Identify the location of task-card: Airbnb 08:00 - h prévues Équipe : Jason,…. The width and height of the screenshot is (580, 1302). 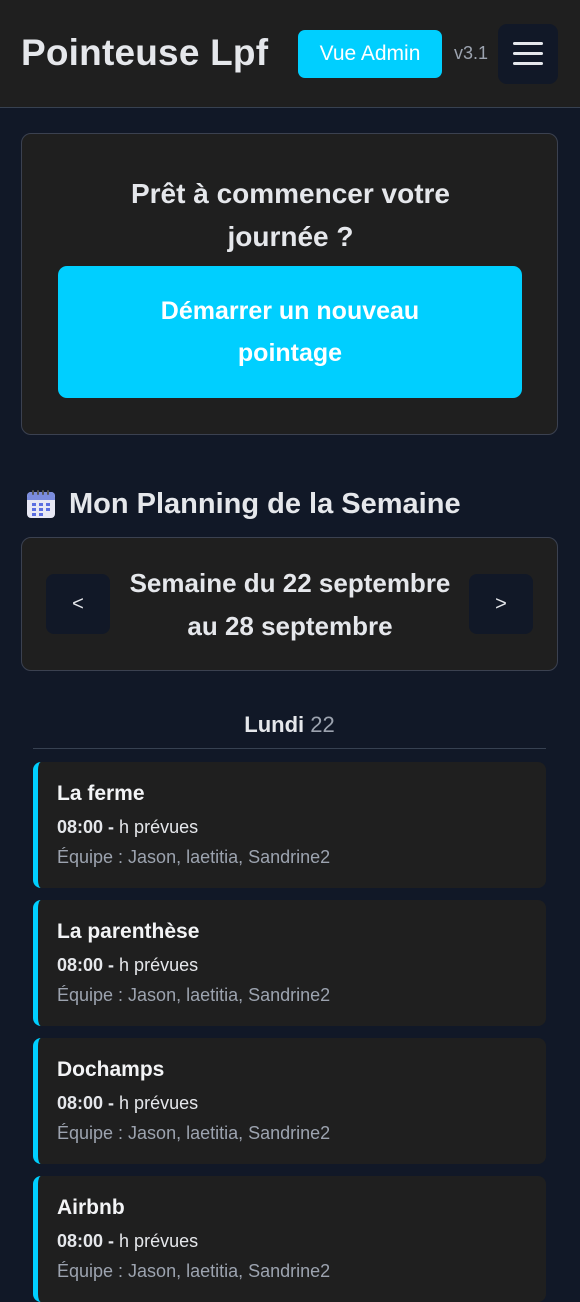
(289, 1239).